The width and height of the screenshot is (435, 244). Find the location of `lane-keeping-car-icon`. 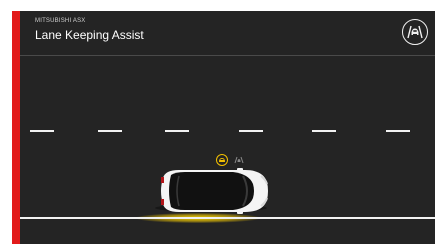

lane-keeping-car-icon is located at coordinates (415, 32).